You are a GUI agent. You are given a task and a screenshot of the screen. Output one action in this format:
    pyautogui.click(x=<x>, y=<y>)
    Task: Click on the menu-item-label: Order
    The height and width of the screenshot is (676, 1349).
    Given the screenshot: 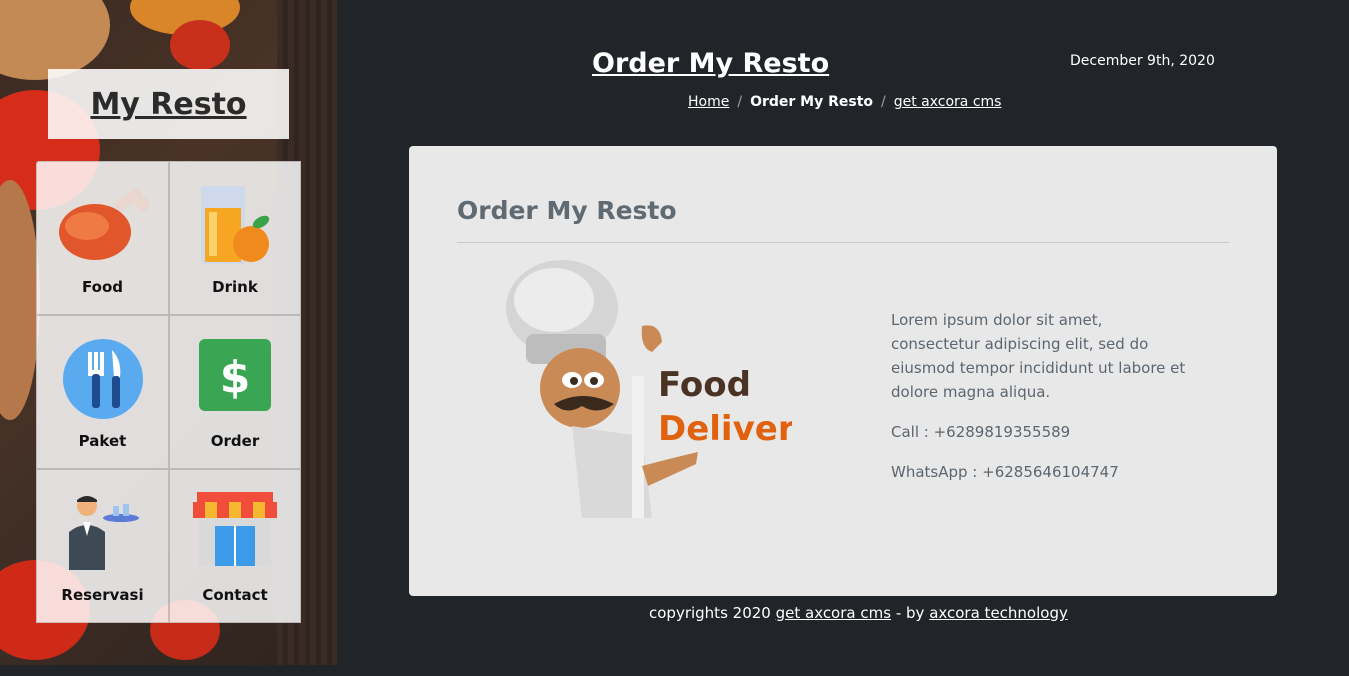 What is the action you would take?
    pyautogui.click(x=235, y=441)
    